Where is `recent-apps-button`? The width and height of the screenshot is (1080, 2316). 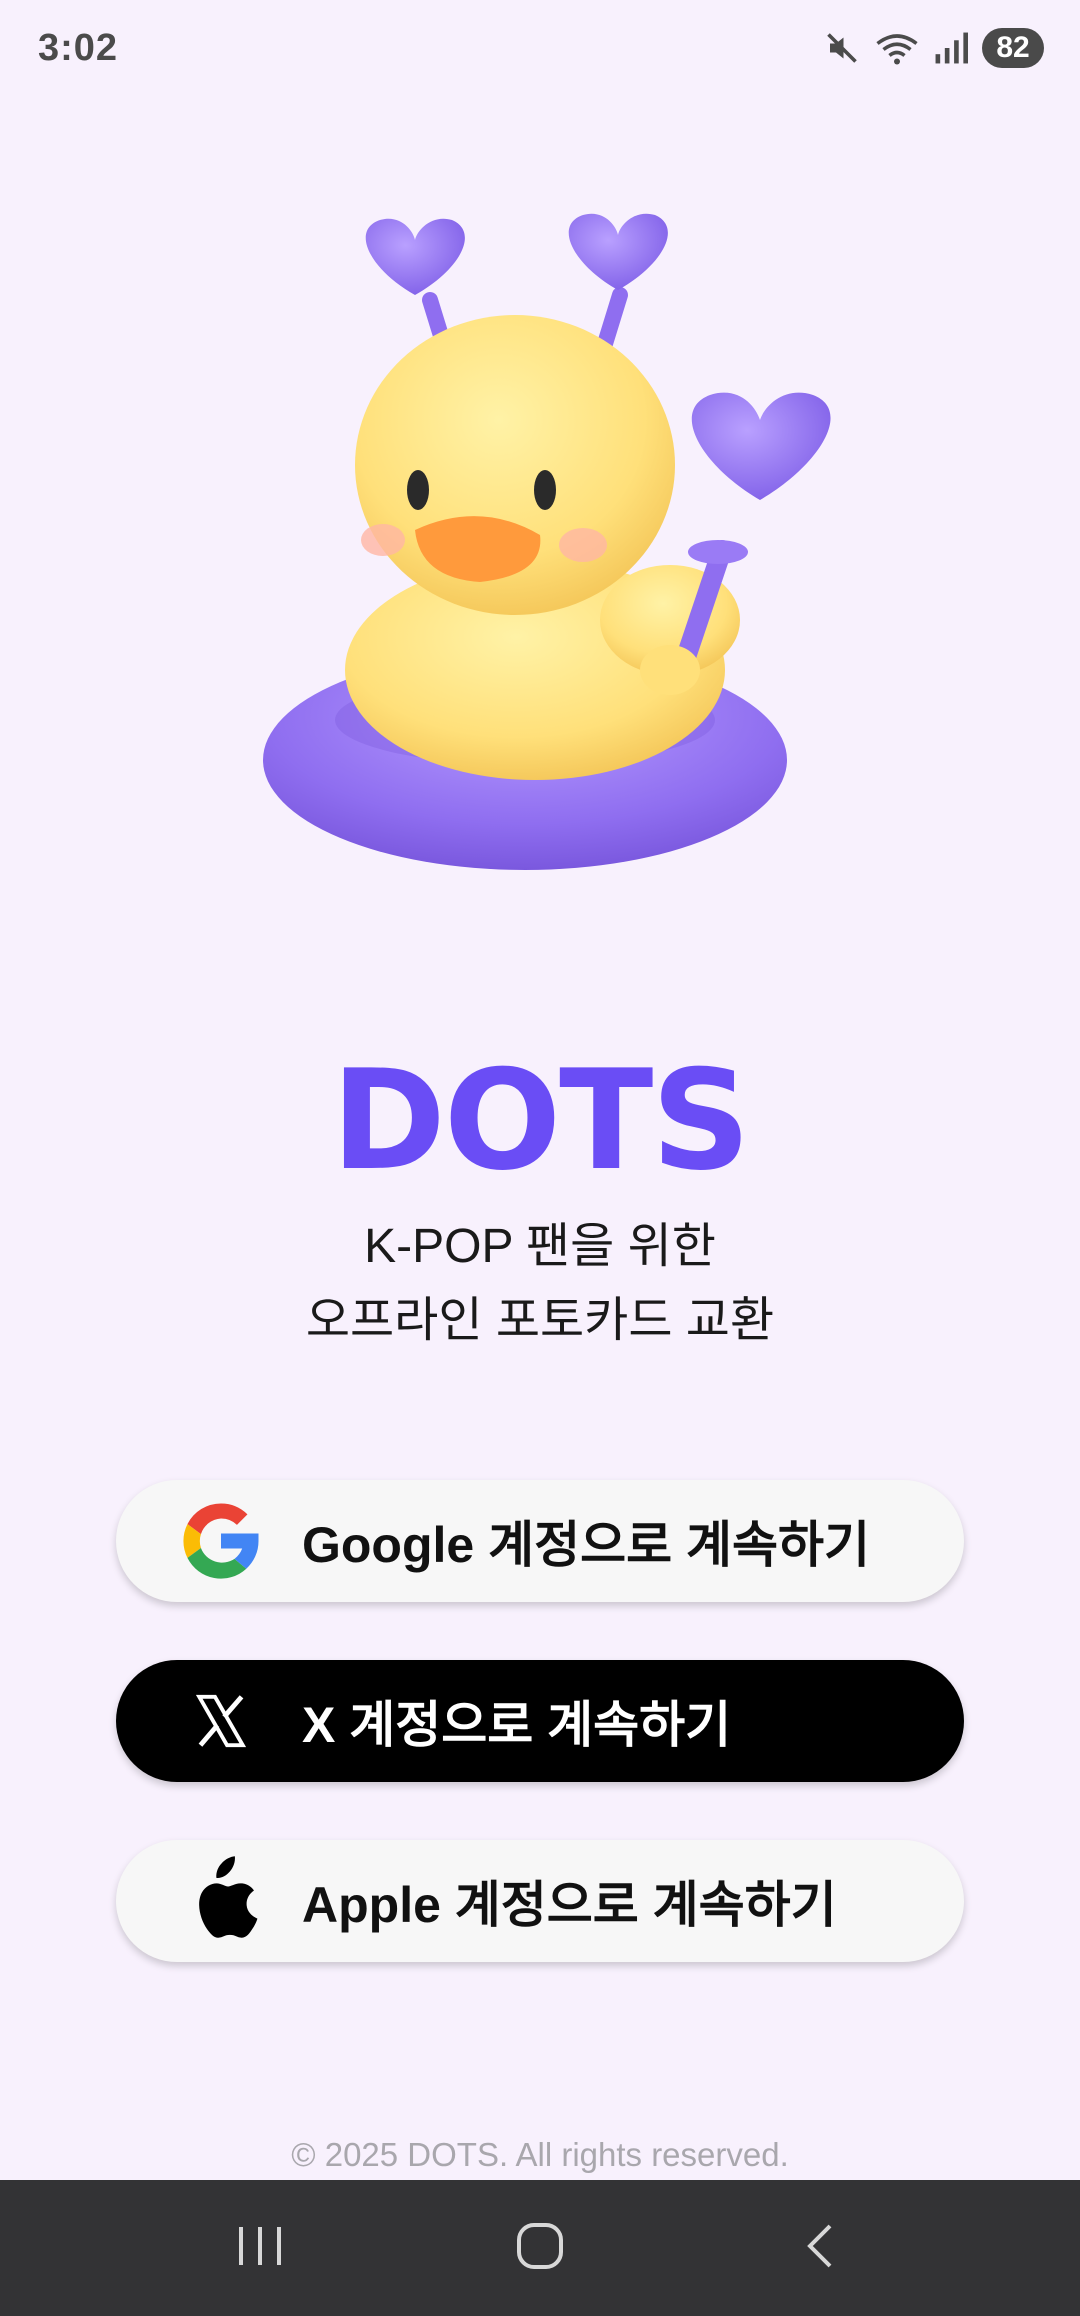
recent-apps-button is located at coordinates (260, 2248).